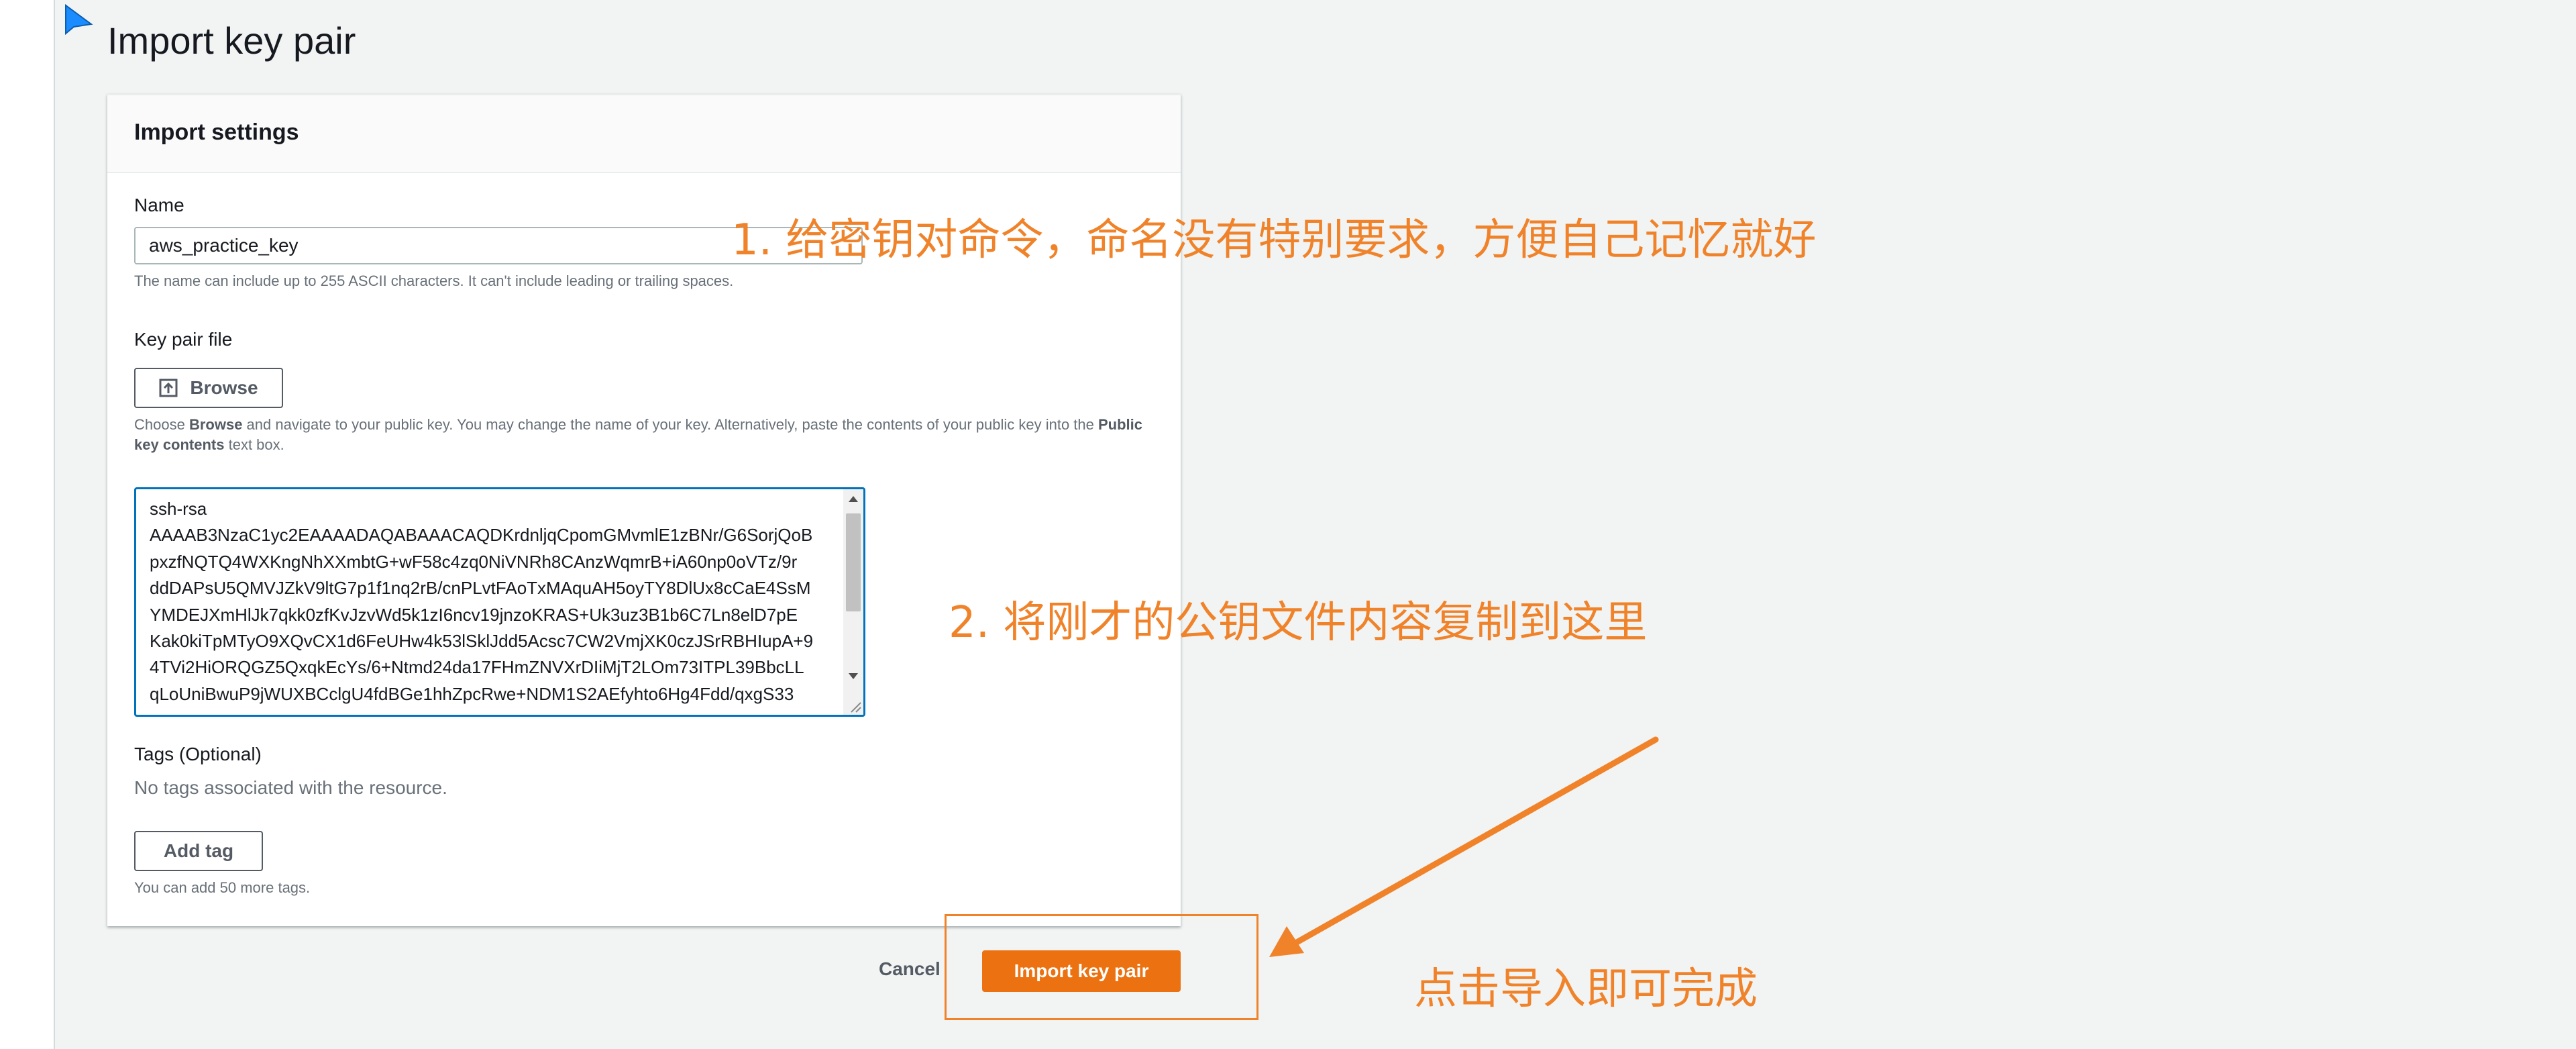  I want to click on annotation-highlight-box, so click(1101, 967).